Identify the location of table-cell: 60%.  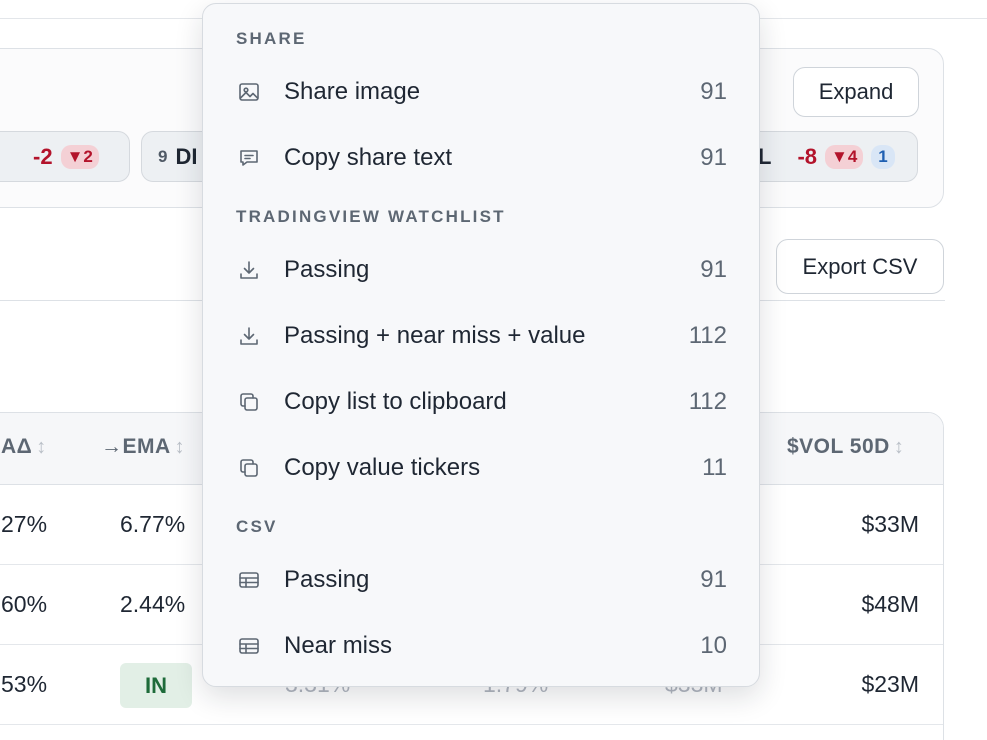
(24, 604).